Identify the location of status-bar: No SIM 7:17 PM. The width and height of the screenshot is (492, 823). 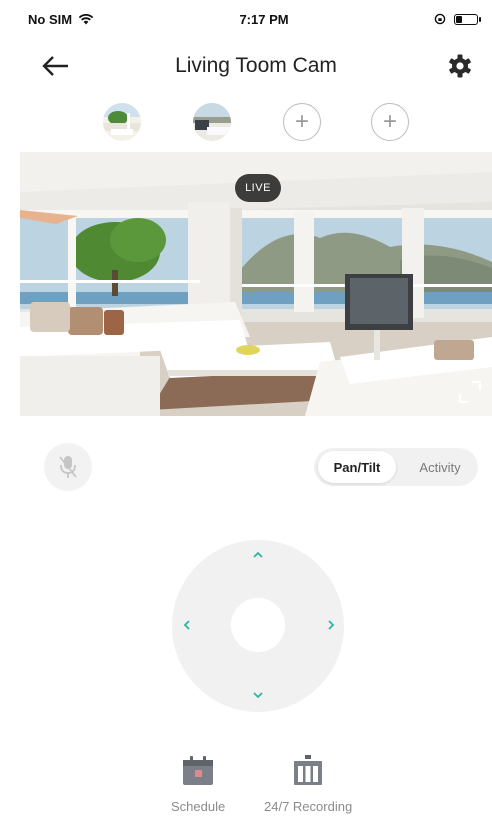
(254, 19).